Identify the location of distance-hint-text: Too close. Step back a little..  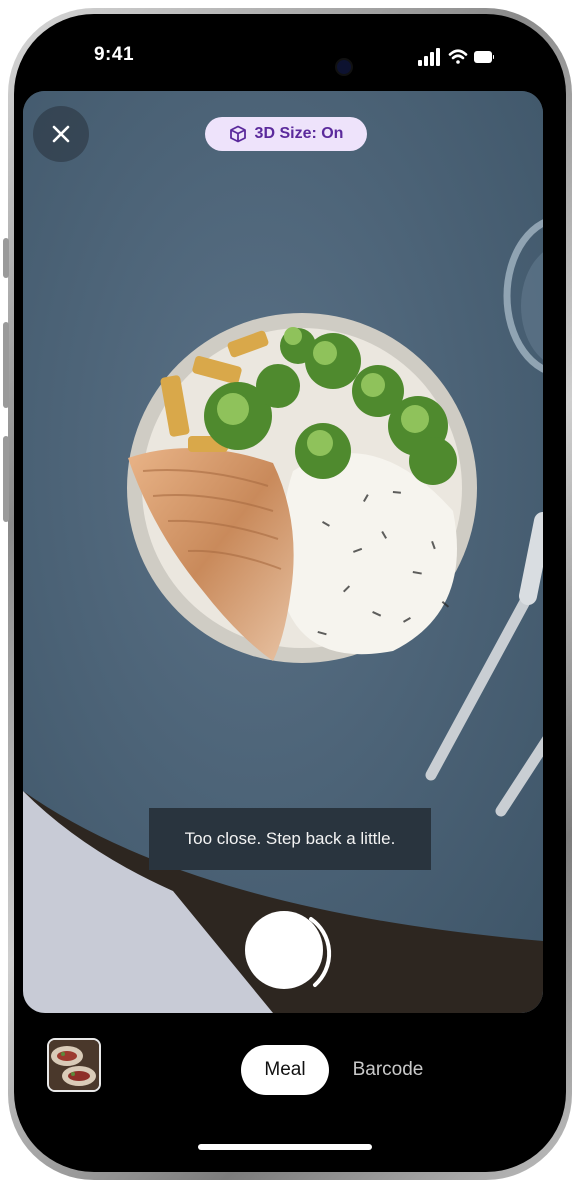
(290, 838).